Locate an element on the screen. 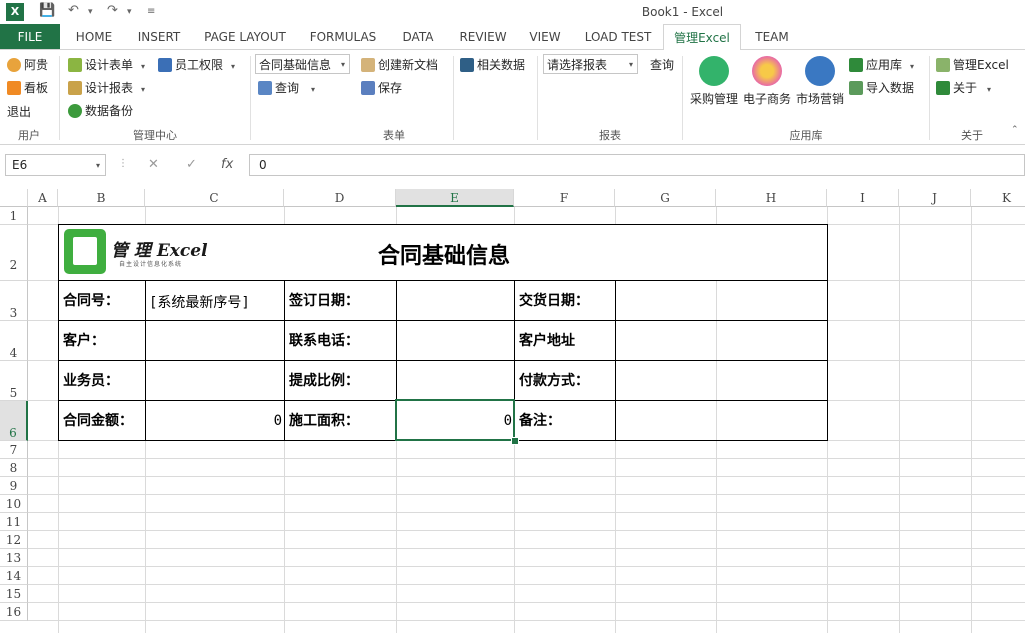  row-header-14: 14 is located at coordinates (14, 576).